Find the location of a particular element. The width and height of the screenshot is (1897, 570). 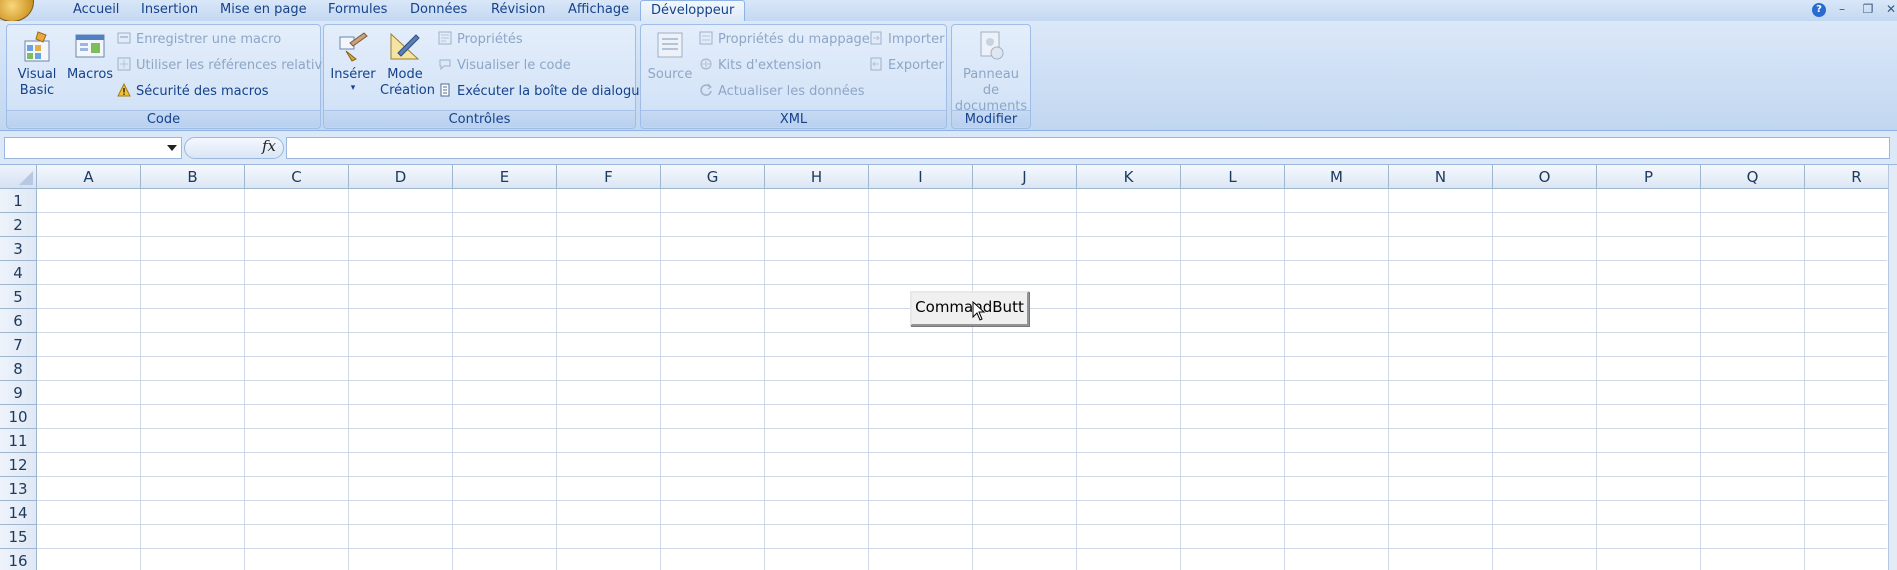

command-button-control: CommandButt is located at coordinates (969, 308).